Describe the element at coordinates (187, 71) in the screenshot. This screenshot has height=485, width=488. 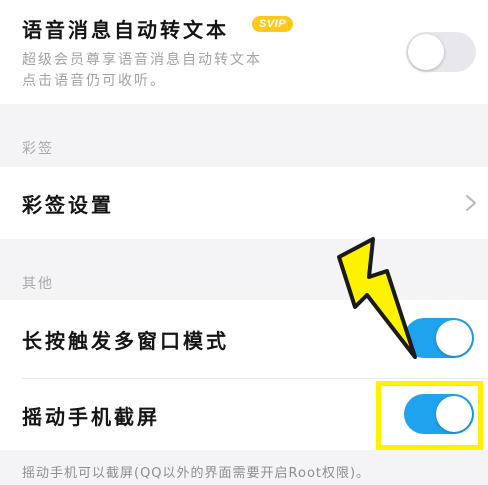
I see `voice-to-text-description: 超级会员尊享语音消息自动转文本 点击语音仍可收听。` at that location.